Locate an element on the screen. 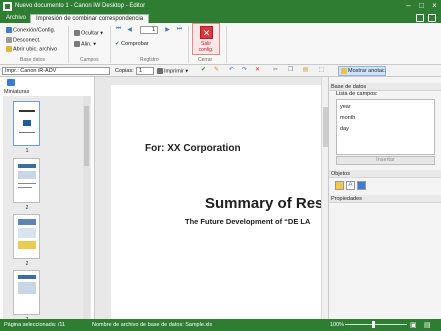 This screenshot has width=441, height=331. exit-settings-button: ✕ Salir config. is located at coordinates (206, 39).